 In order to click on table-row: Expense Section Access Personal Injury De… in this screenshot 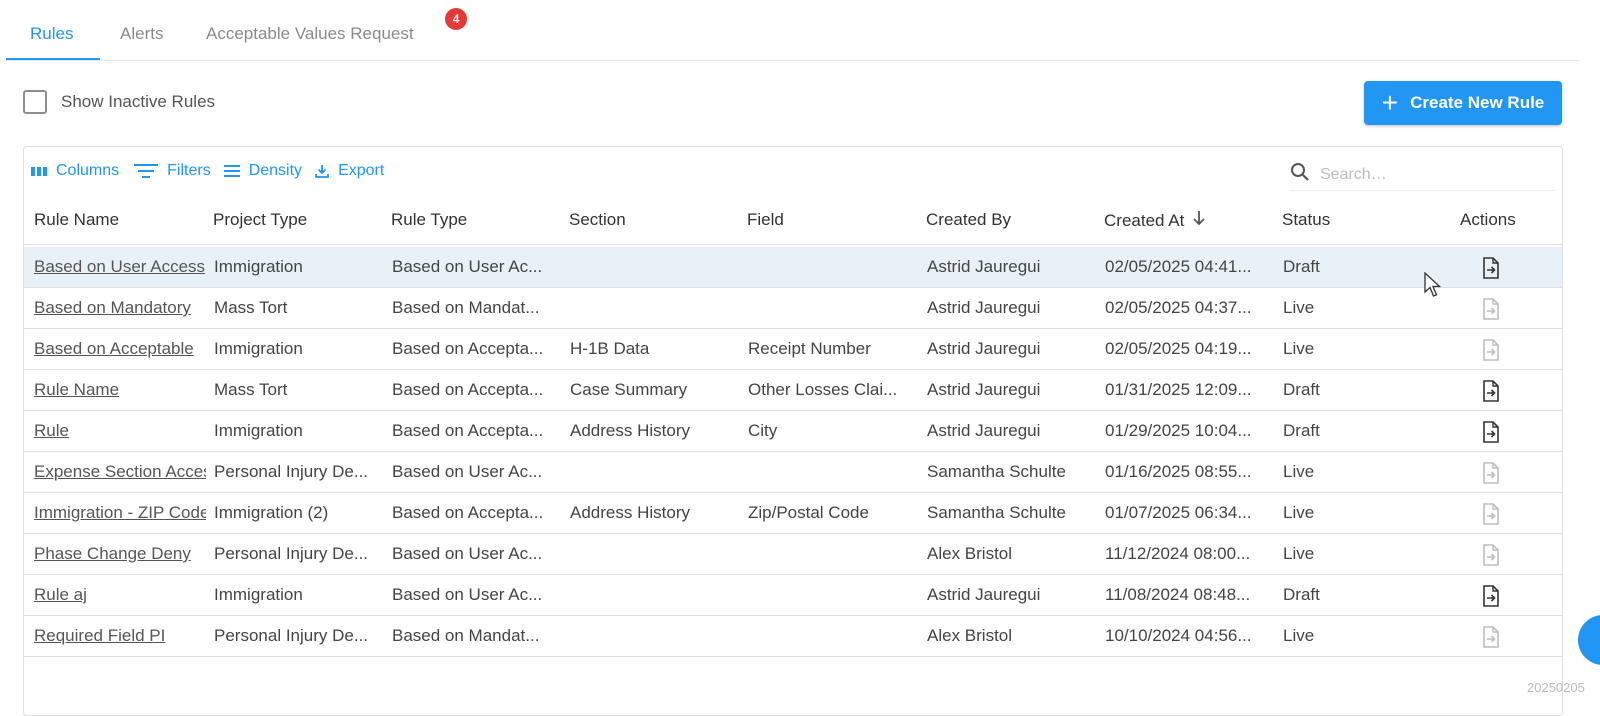, I will do `click(793, 472)`.